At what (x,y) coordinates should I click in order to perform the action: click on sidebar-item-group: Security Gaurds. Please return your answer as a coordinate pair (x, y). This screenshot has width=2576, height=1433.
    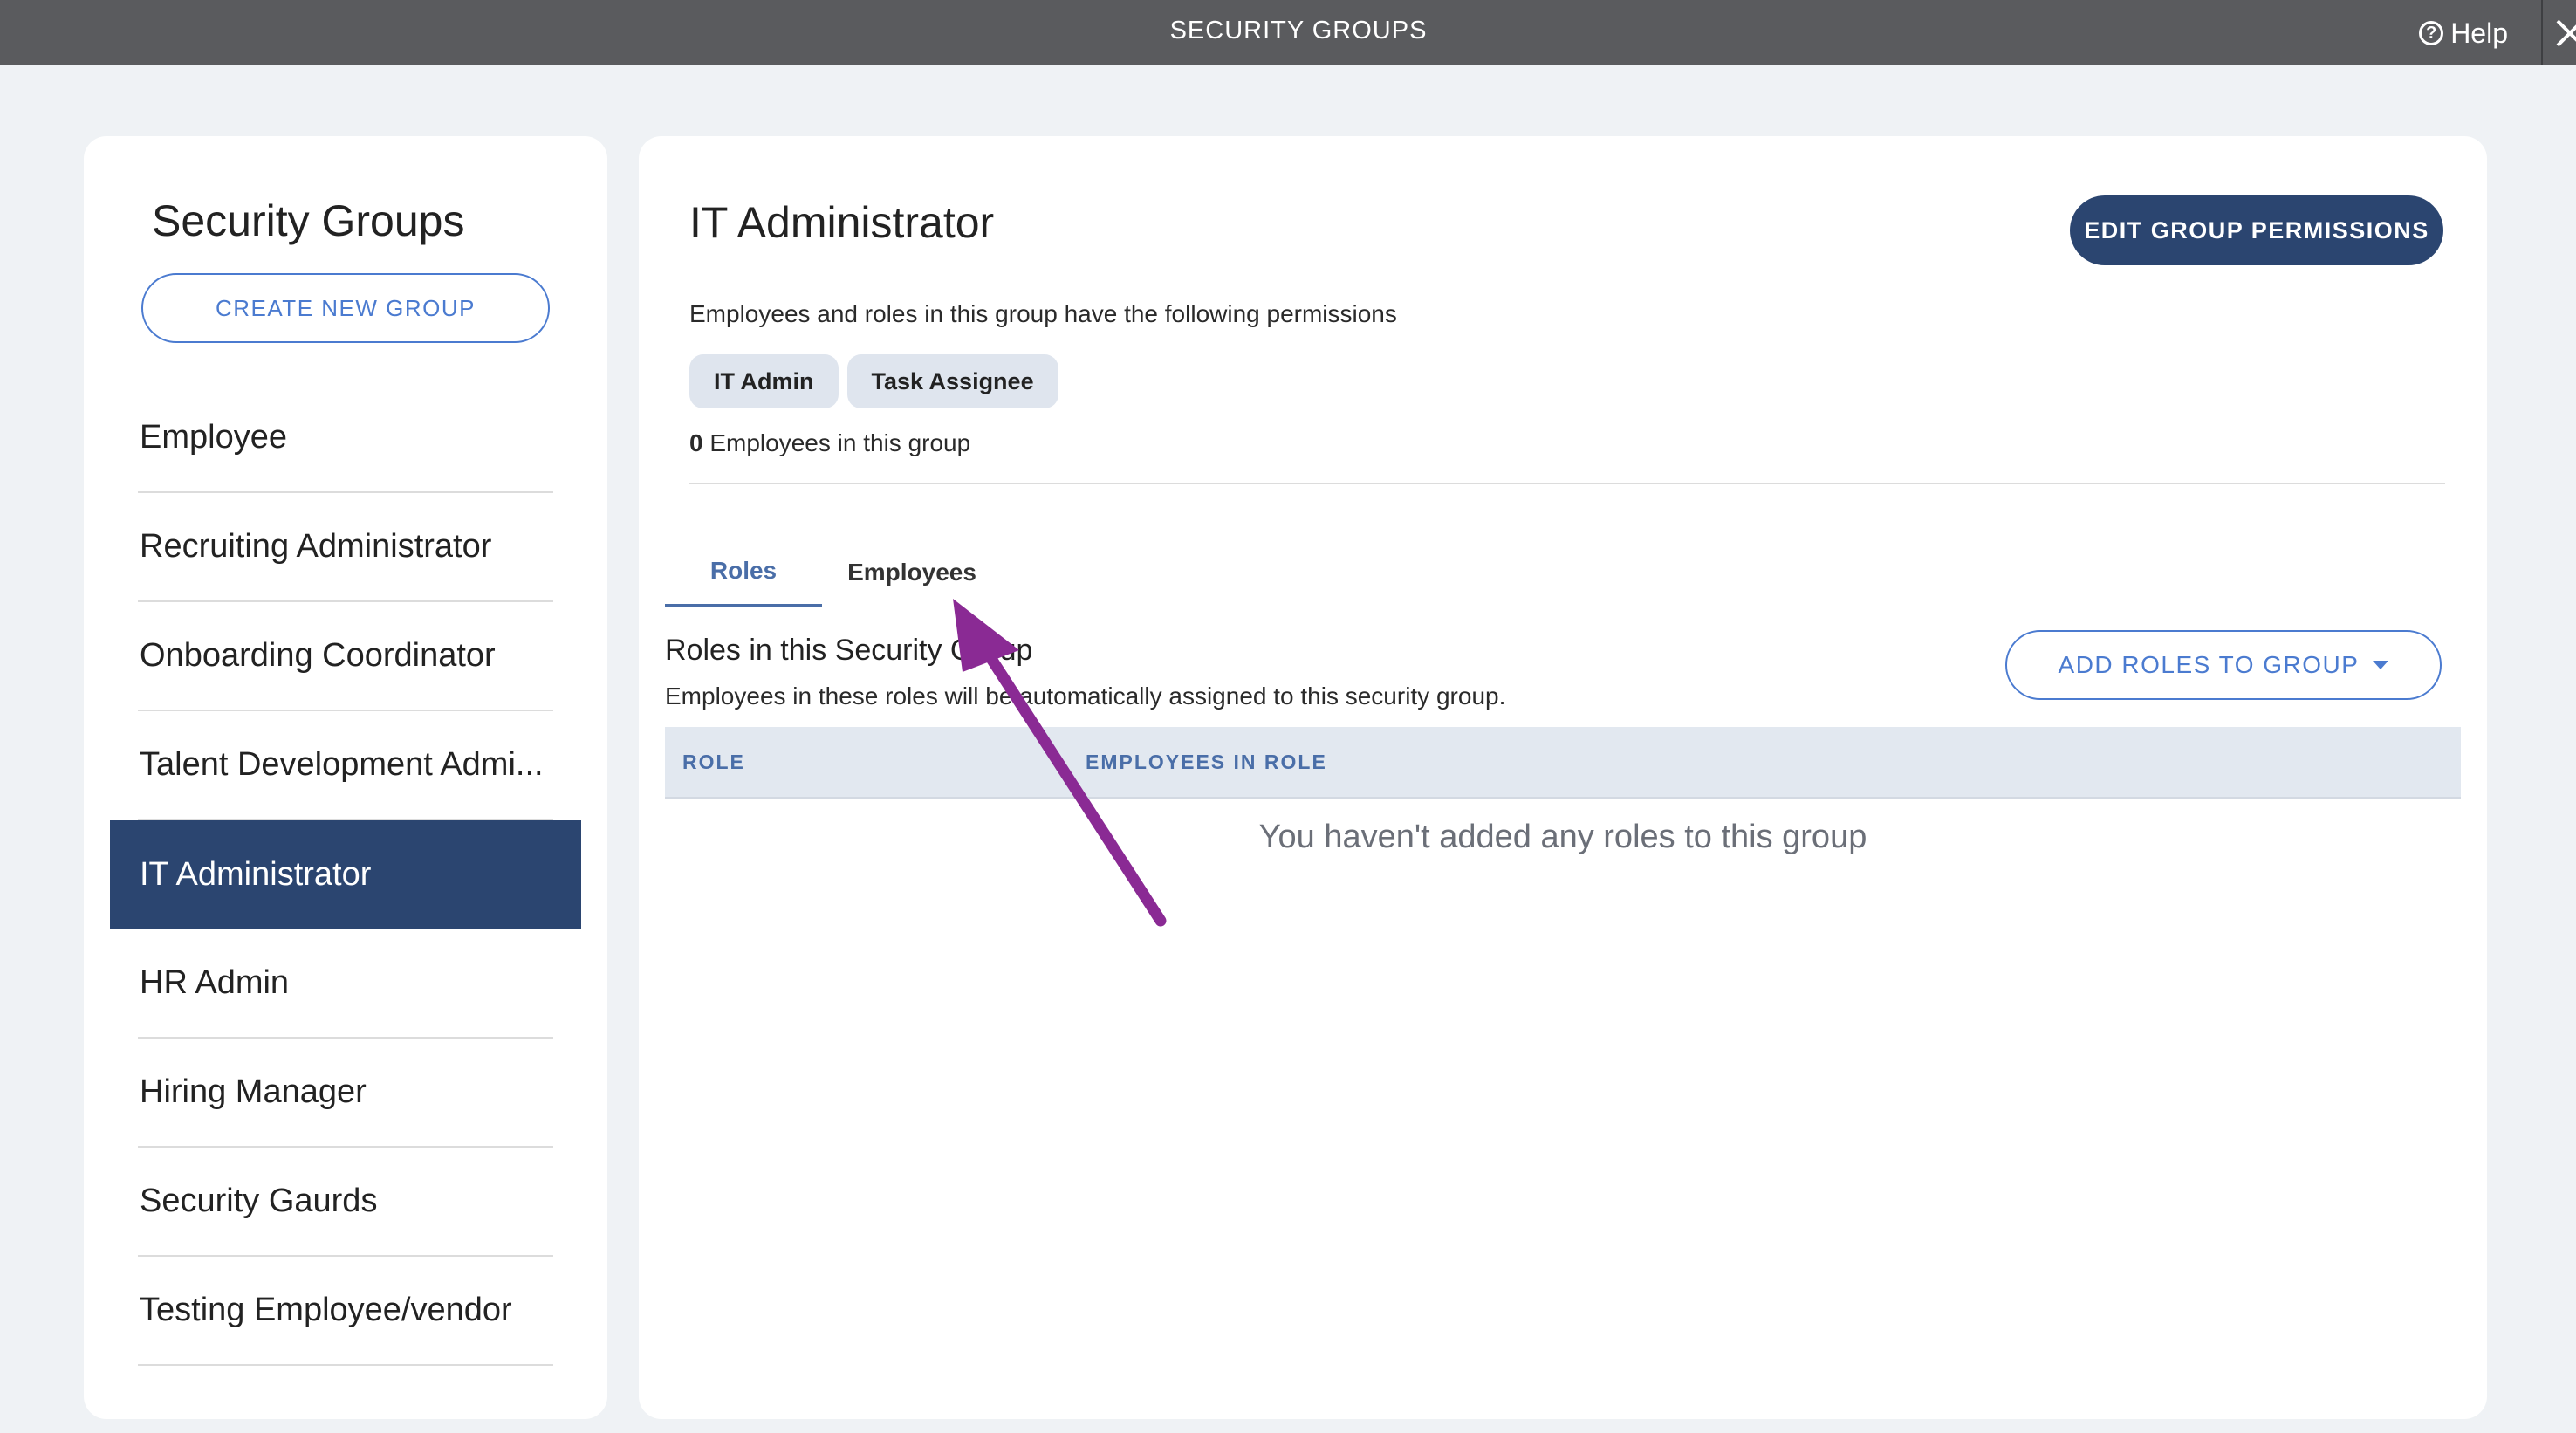
    Looking at the image, I should click on (346, 1202).